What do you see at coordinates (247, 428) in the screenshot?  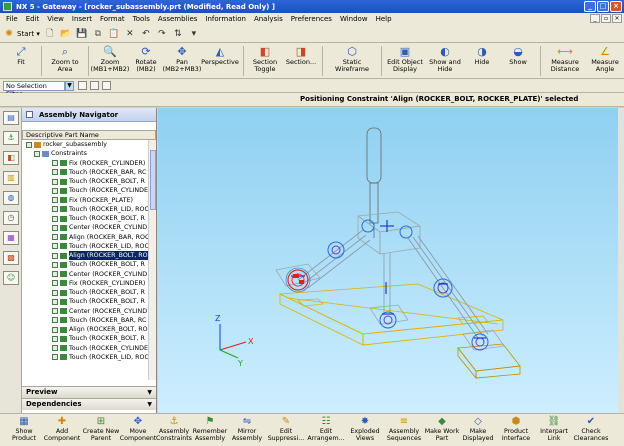 I see `mirror-assembly-button: ⇋ Mirror Assembly` at bounding box center [247, 428].